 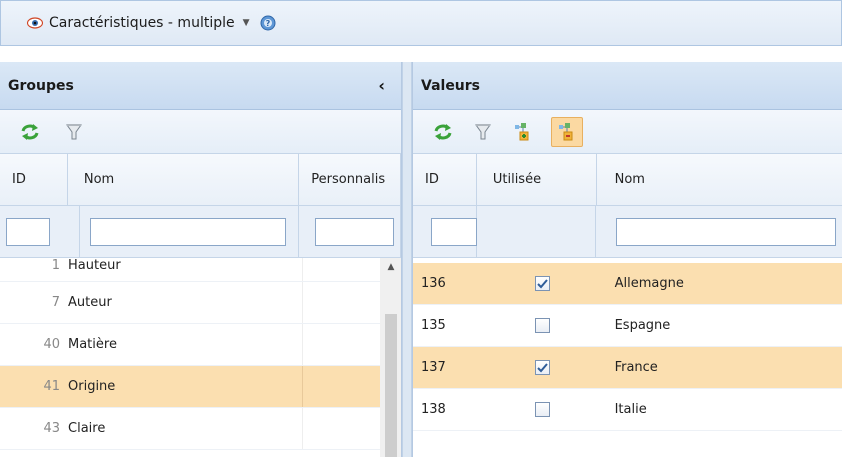 What do you see at coordinates (391, 385) in the screenshot?
I see `scrollbar-thumb` at bounding box center [391, 385].